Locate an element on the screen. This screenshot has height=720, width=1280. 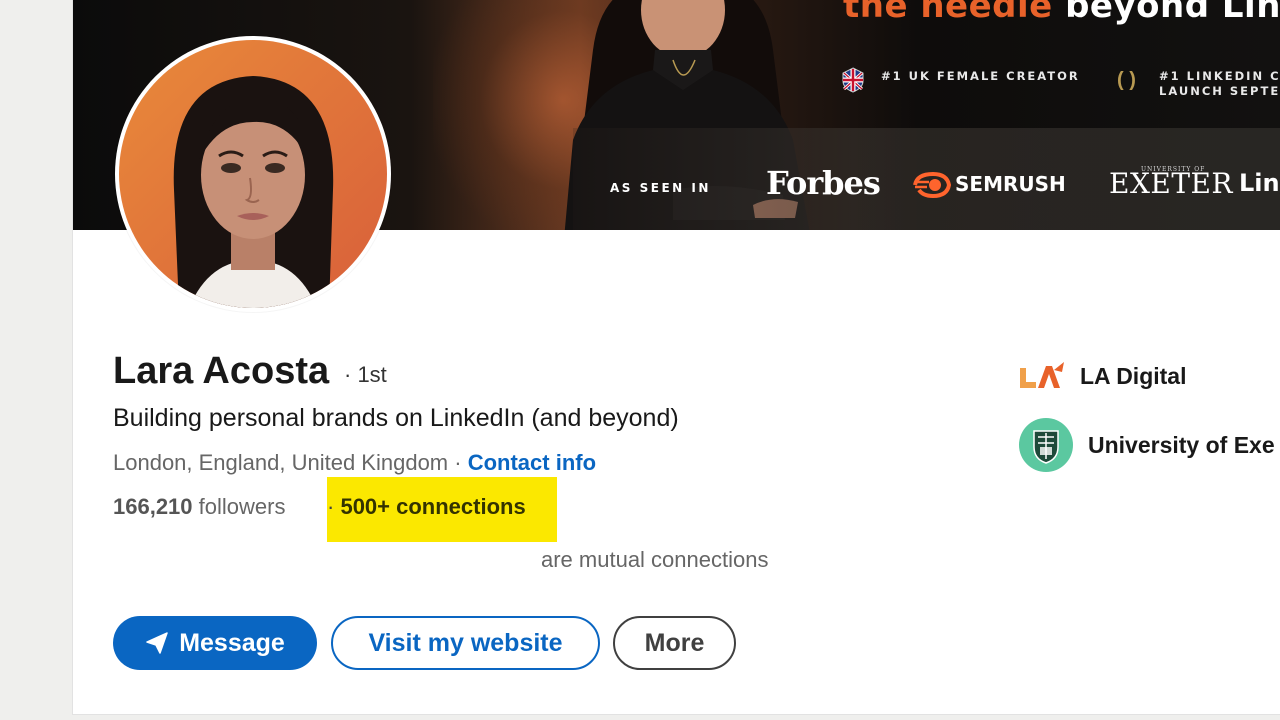
visit-website-button: Visit my website is located at coordinates (465, 643).